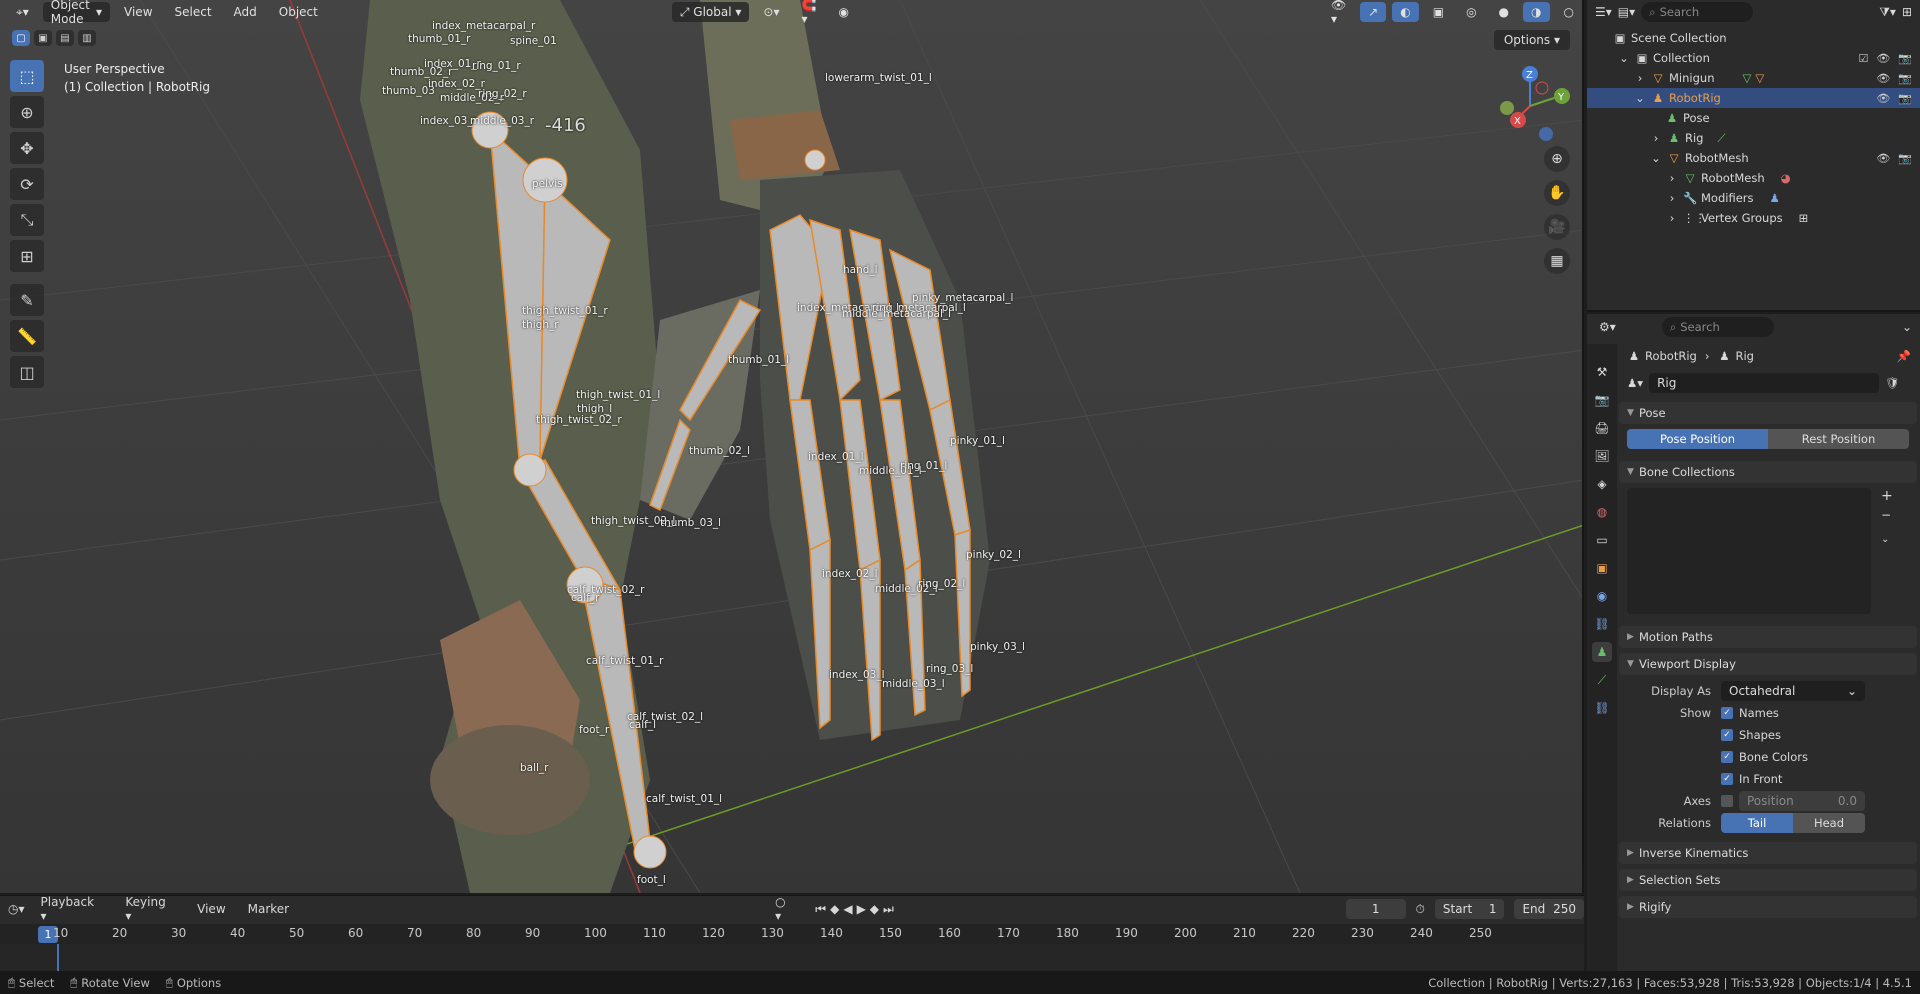 Image resolution: width=1920 pixels, height=994 pixels. Describe the element at coordinates (1504, 12) in the screenshot. I see `shading-solid-icon: ●` at that location.